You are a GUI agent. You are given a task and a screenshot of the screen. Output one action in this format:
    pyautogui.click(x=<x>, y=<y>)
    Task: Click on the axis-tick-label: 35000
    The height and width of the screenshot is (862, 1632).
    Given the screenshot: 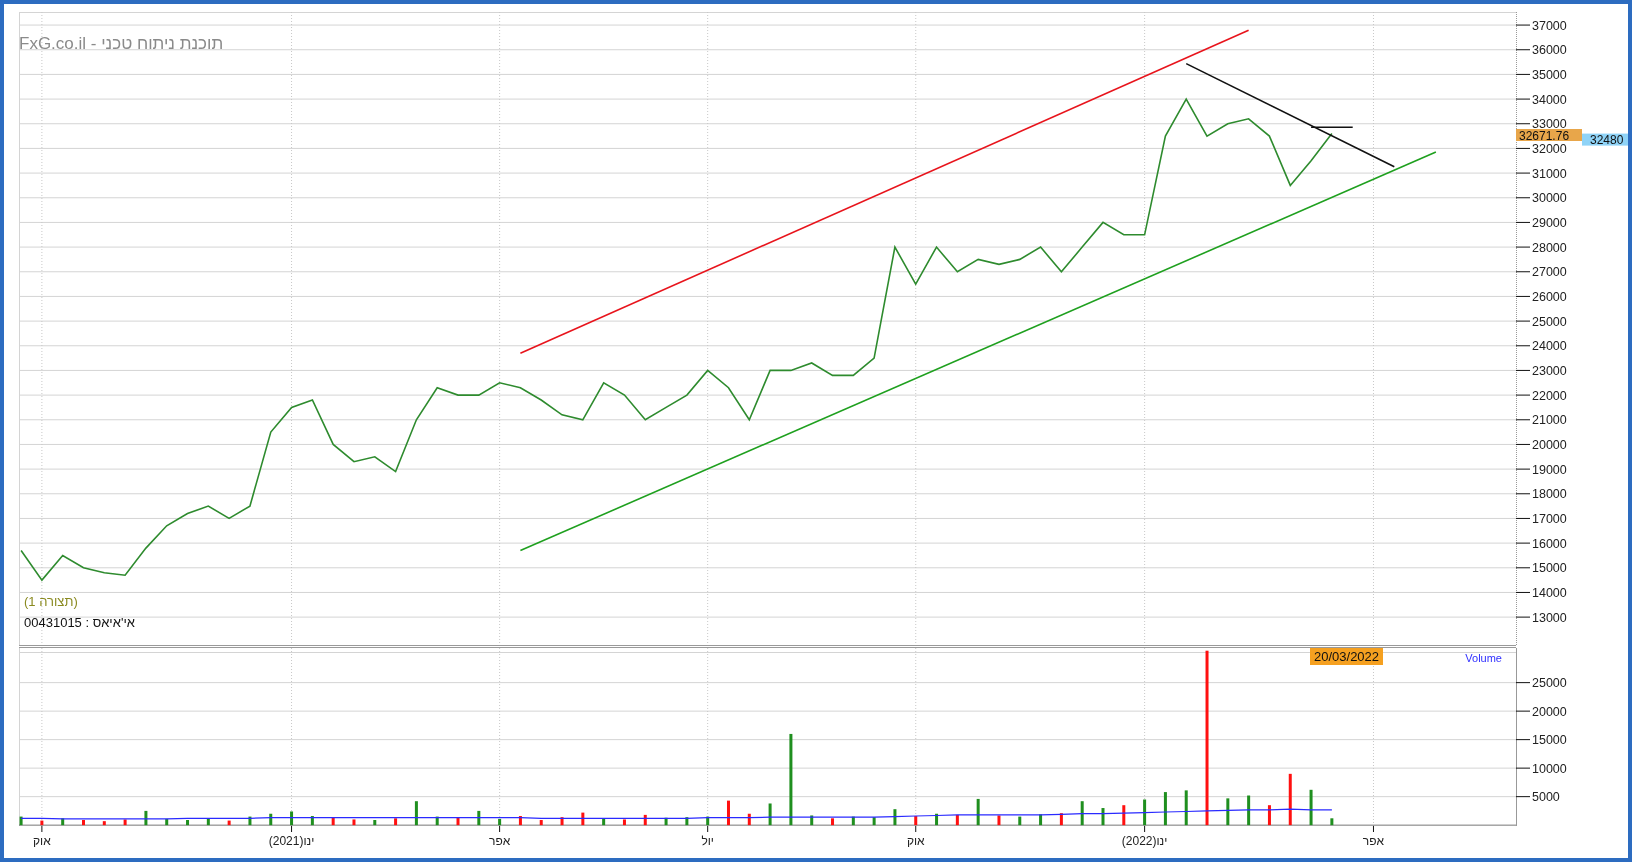 What is the action you would take?
    pyautogui.click(x=1549, y=74)
    